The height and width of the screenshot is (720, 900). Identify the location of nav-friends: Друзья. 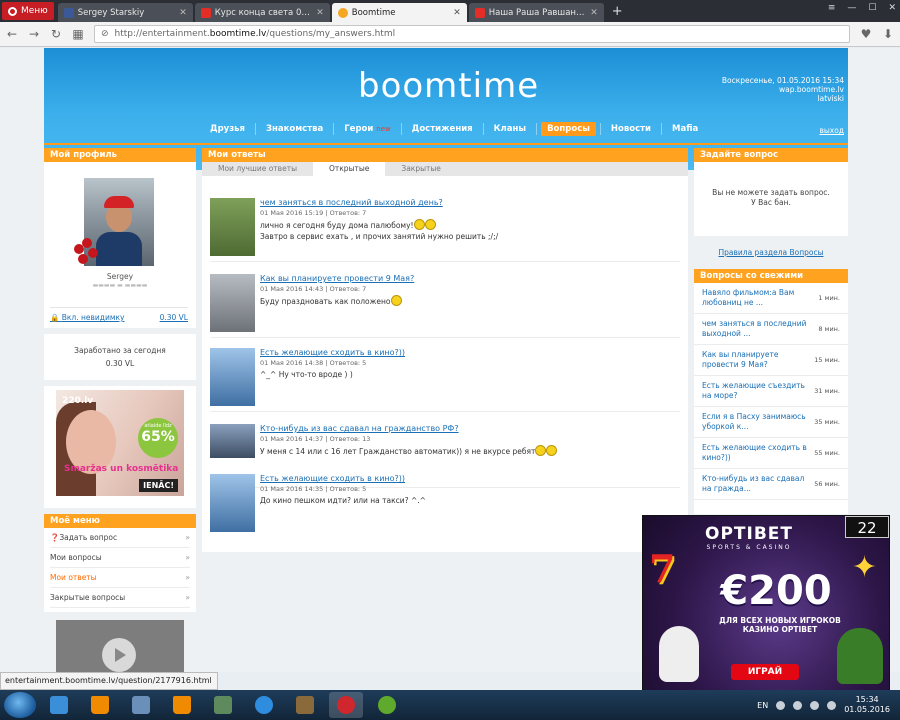
(227, 129).